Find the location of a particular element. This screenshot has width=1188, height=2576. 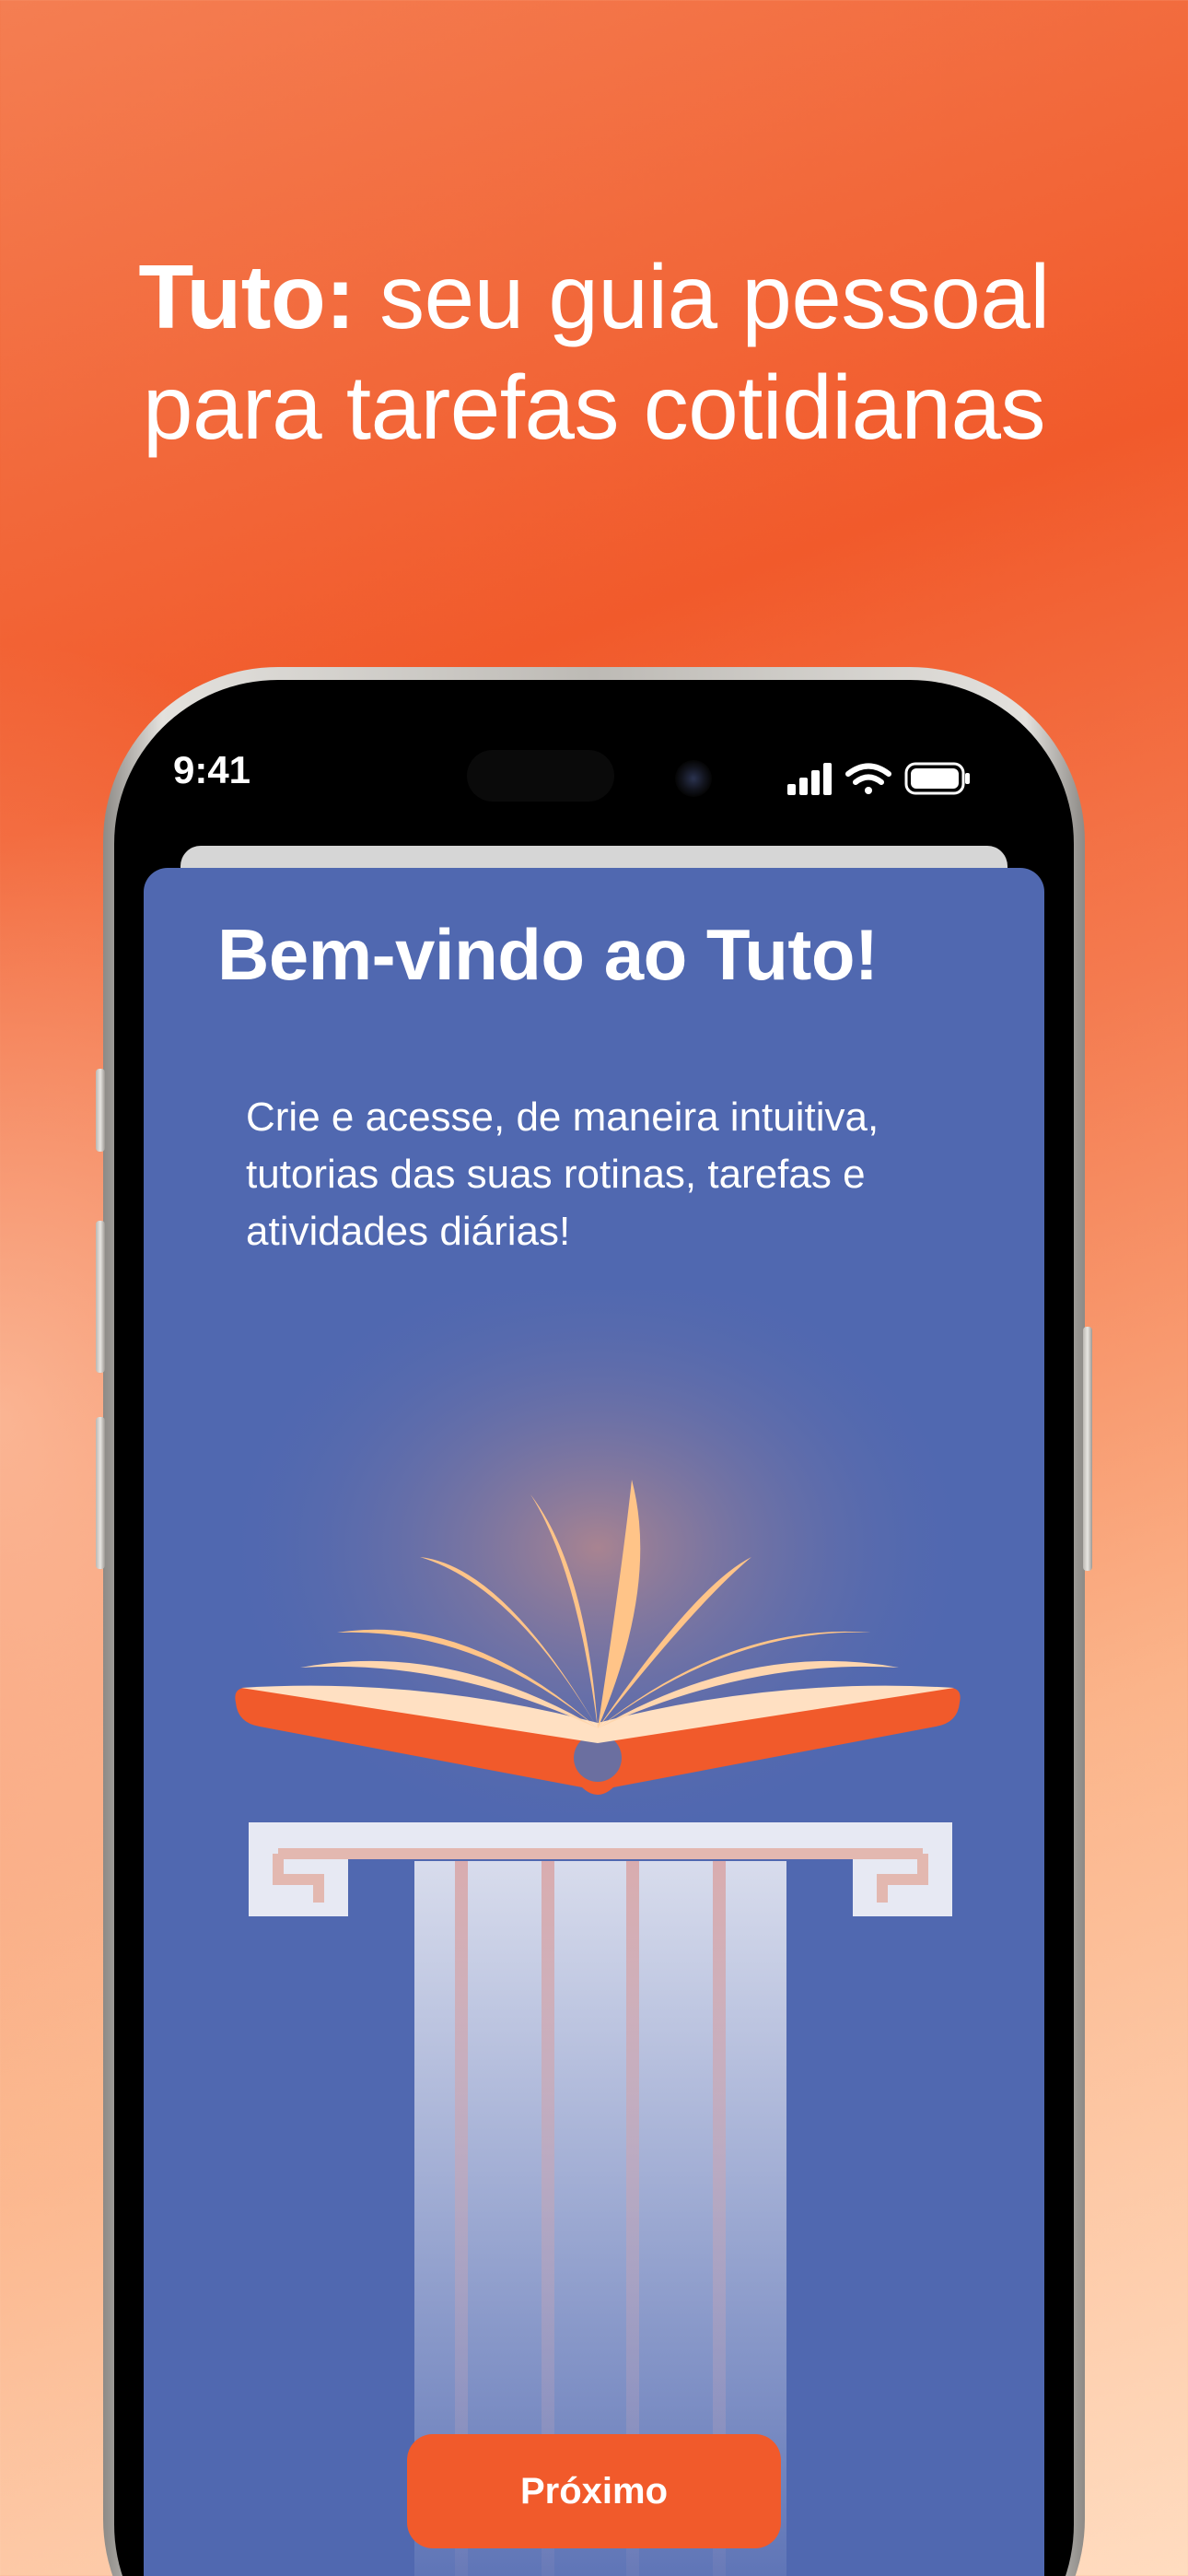

dynamic-island is located at coordinates (540, 776).